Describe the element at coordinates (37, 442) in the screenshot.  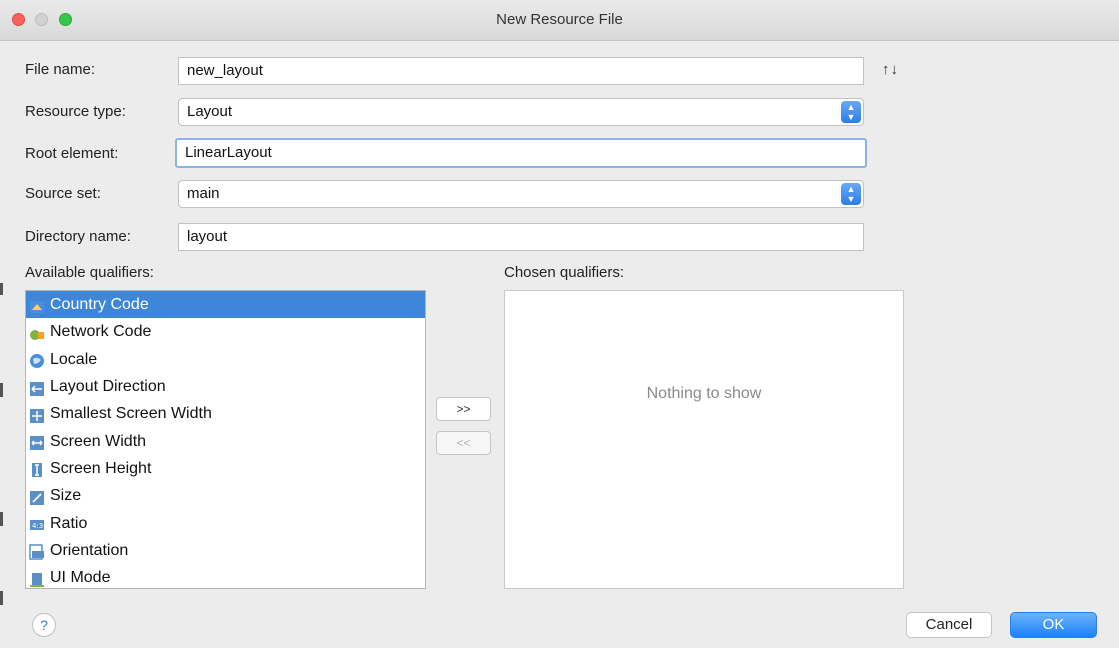
I see `screen-width-icon` at that location.